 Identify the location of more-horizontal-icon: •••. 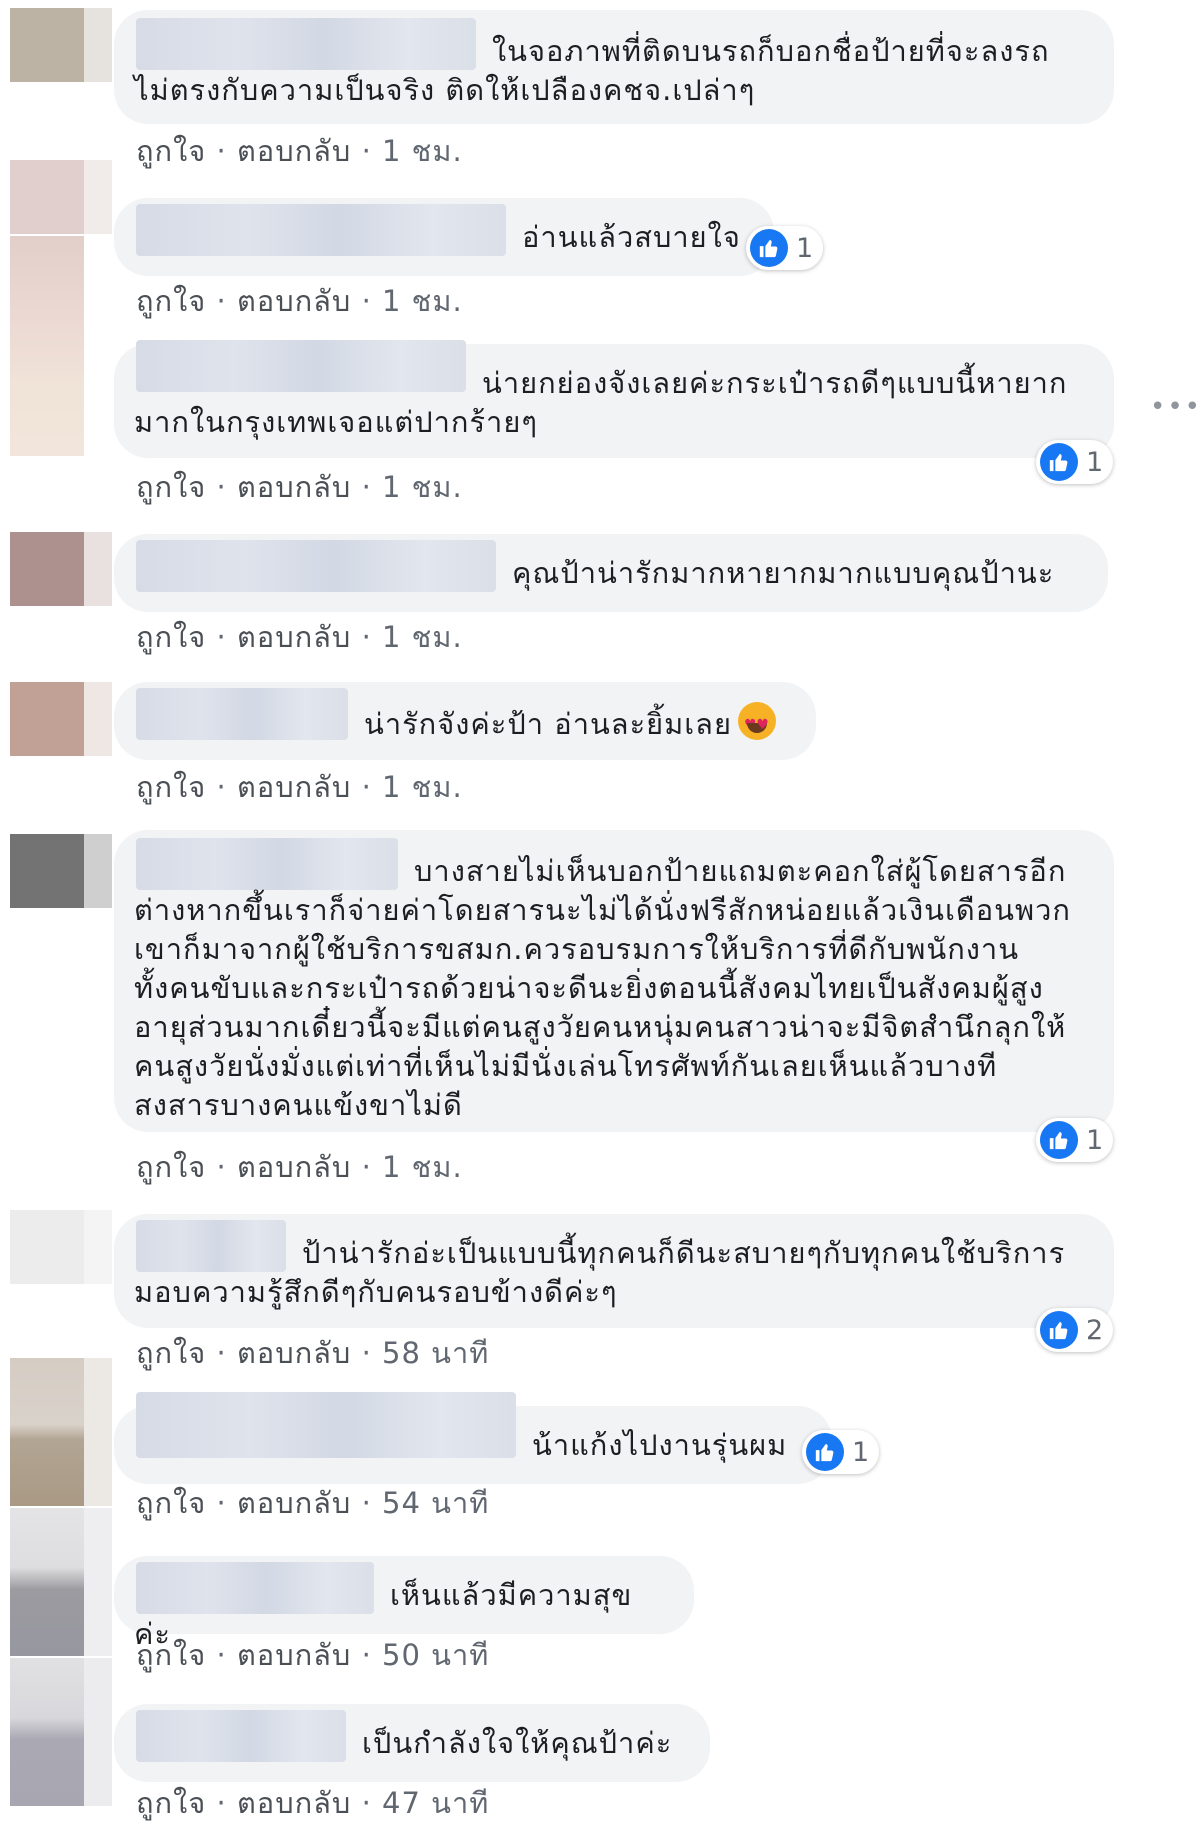
(1175, 407).